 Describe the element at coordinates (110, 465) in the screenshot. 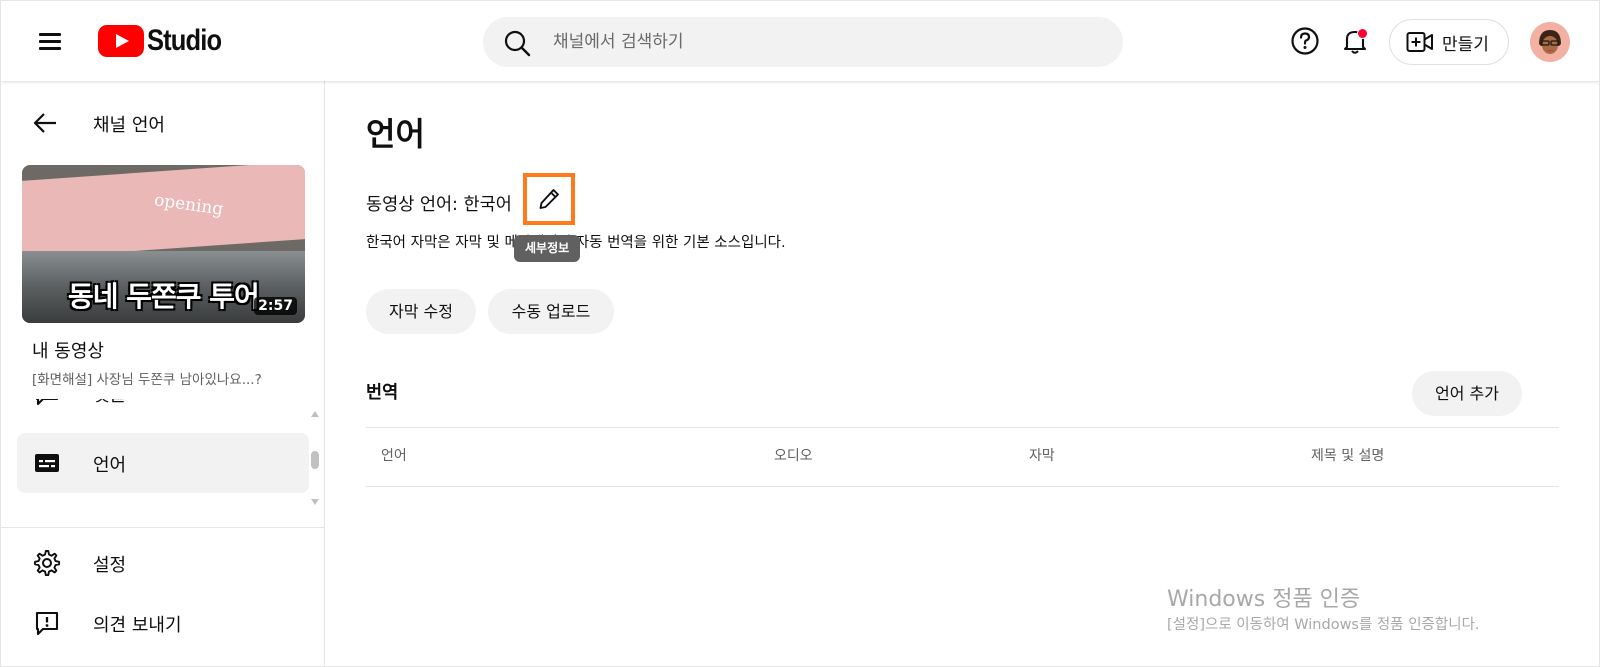

I see `sidebar-item-label: 언어` at that location.